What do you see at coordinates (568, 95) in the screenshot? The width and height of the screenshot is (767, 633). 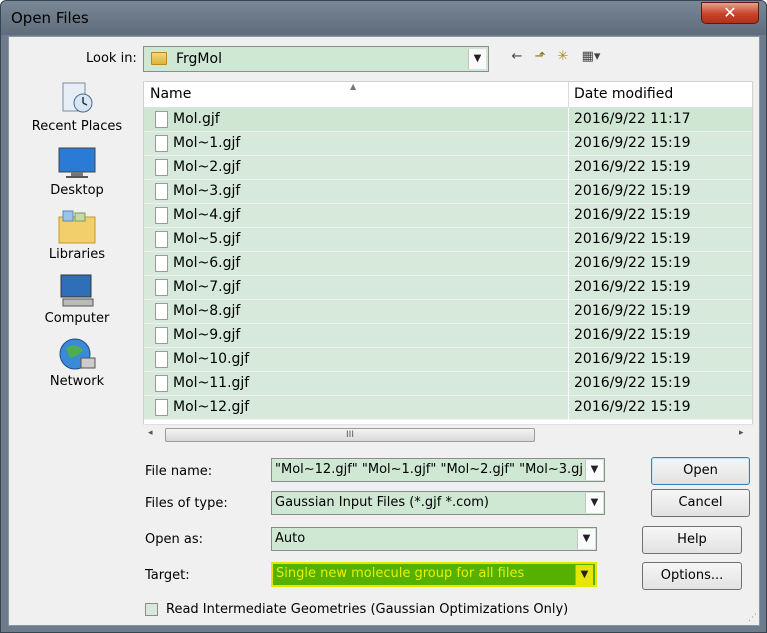 I see `column-divider` at bounding box center [568, 95].